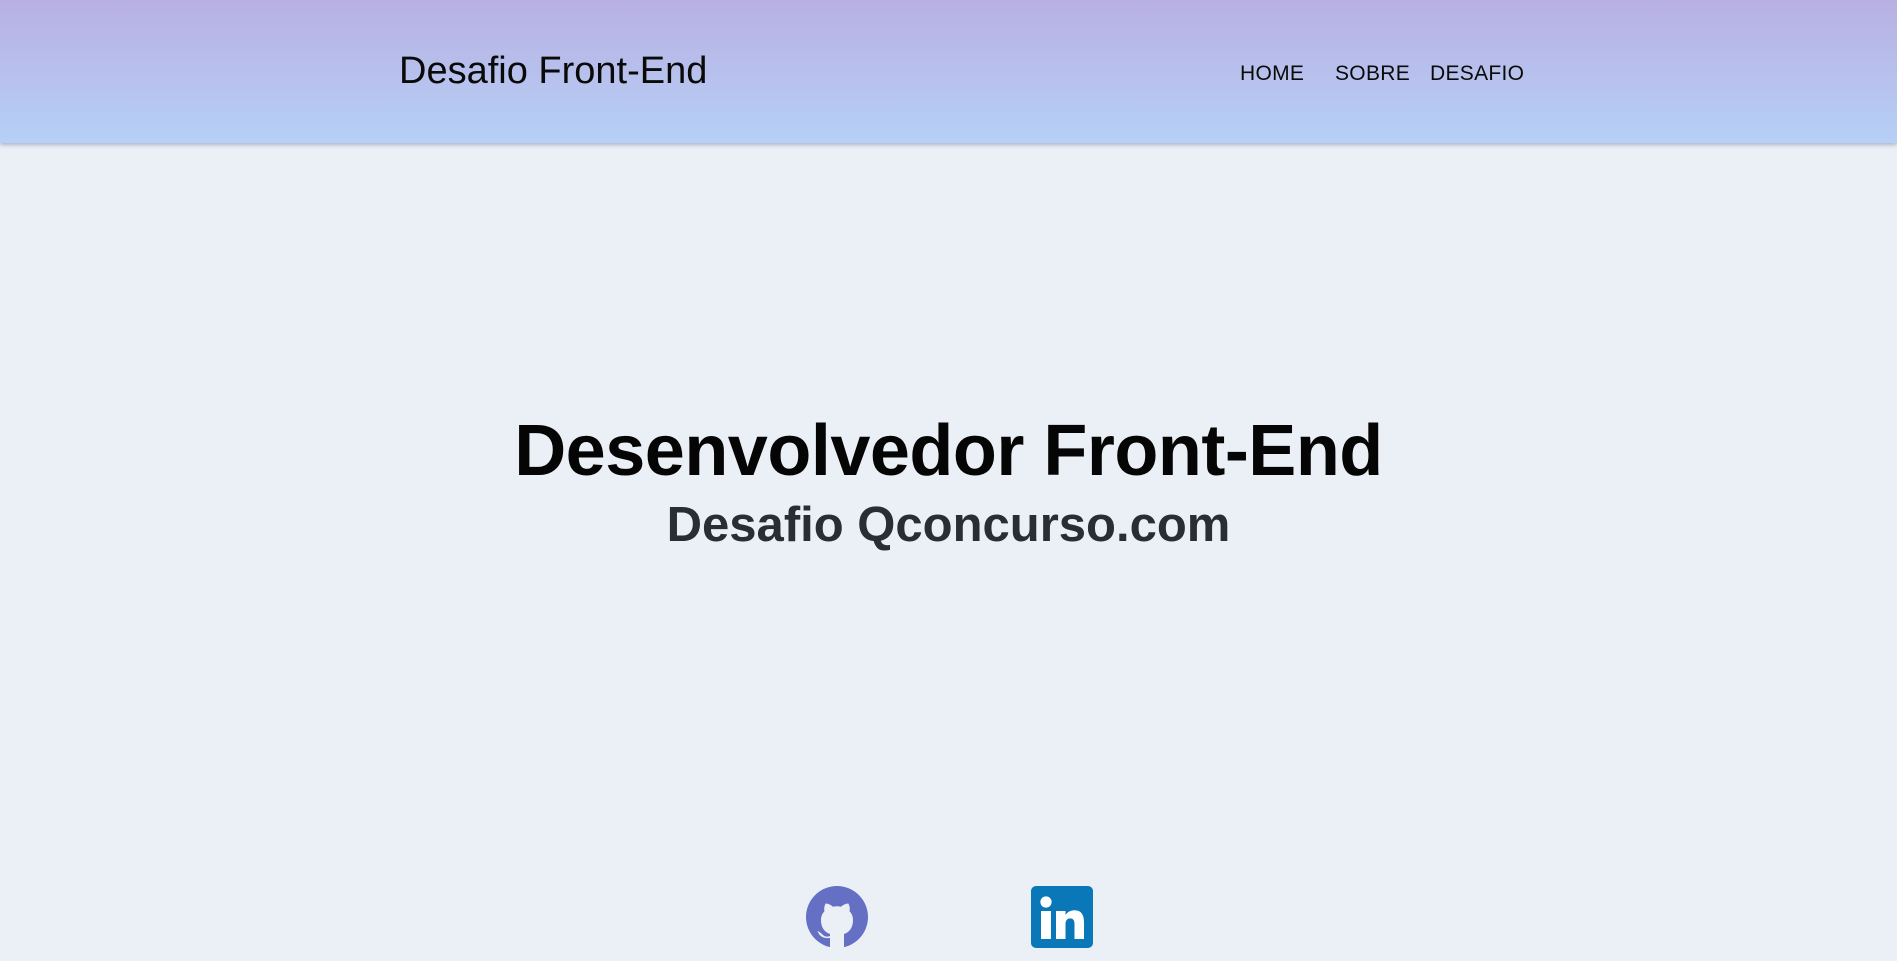 Image resolution: width=1897 pixels, height=961 pixels. What do you see at coordinates (1477, 74) in the screenshot?
I see `nav-link-desafio: DESAFIO` at bounding box center [1477, 74].